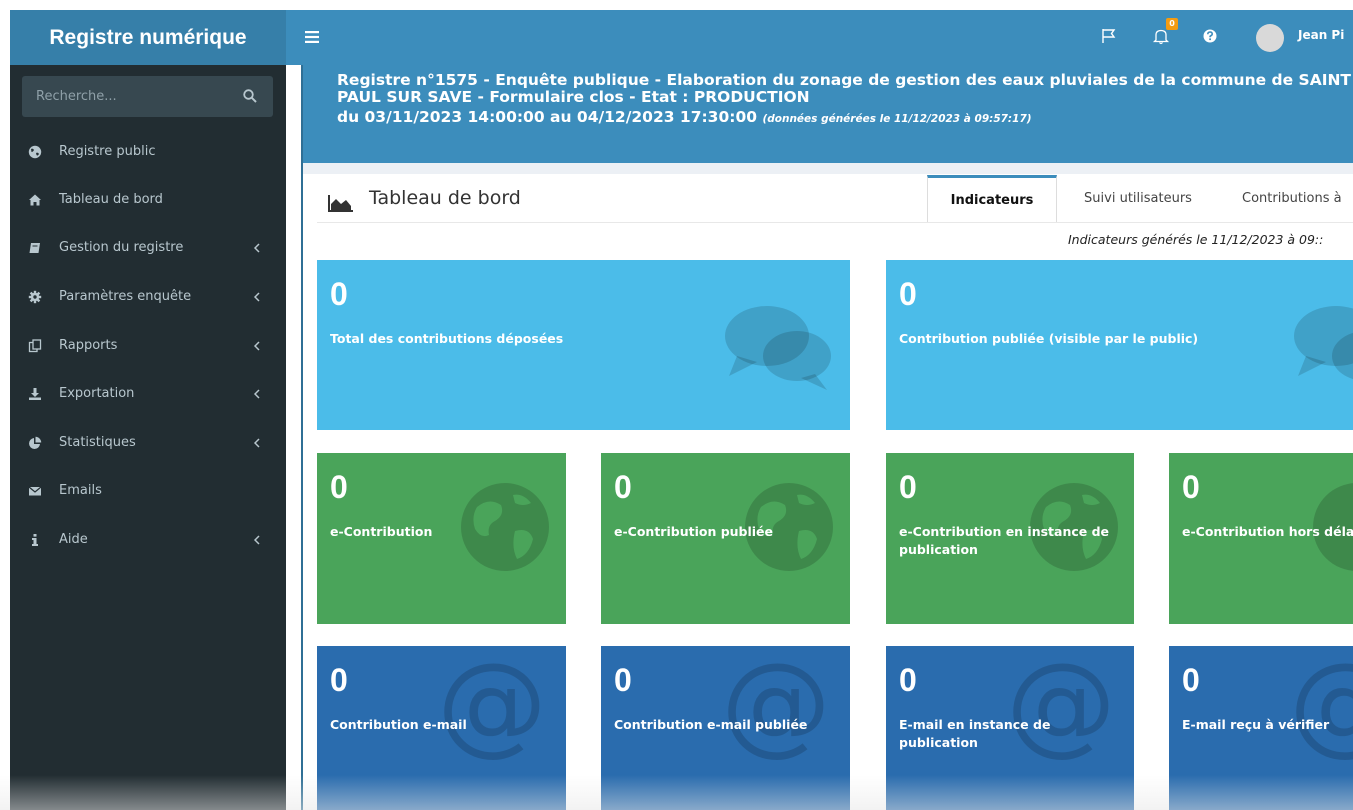 The image size is (1353, 810). What do you see at coordinates (583, 345) in the screenshot?
I see `tile-total-contributions: 0 Total des contributions déposées` at bounding box center [583, 345].